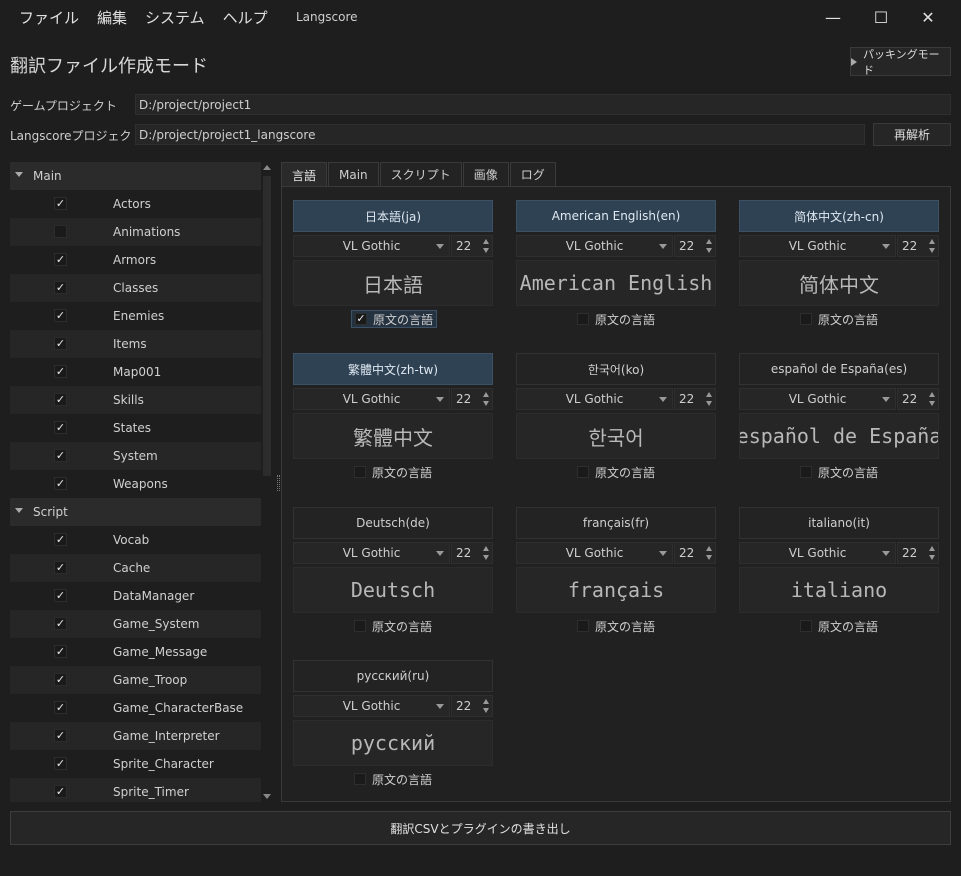 The image size is (961, 876). I want to click on language-toggle-button: español de España(es), so click(839, 369).